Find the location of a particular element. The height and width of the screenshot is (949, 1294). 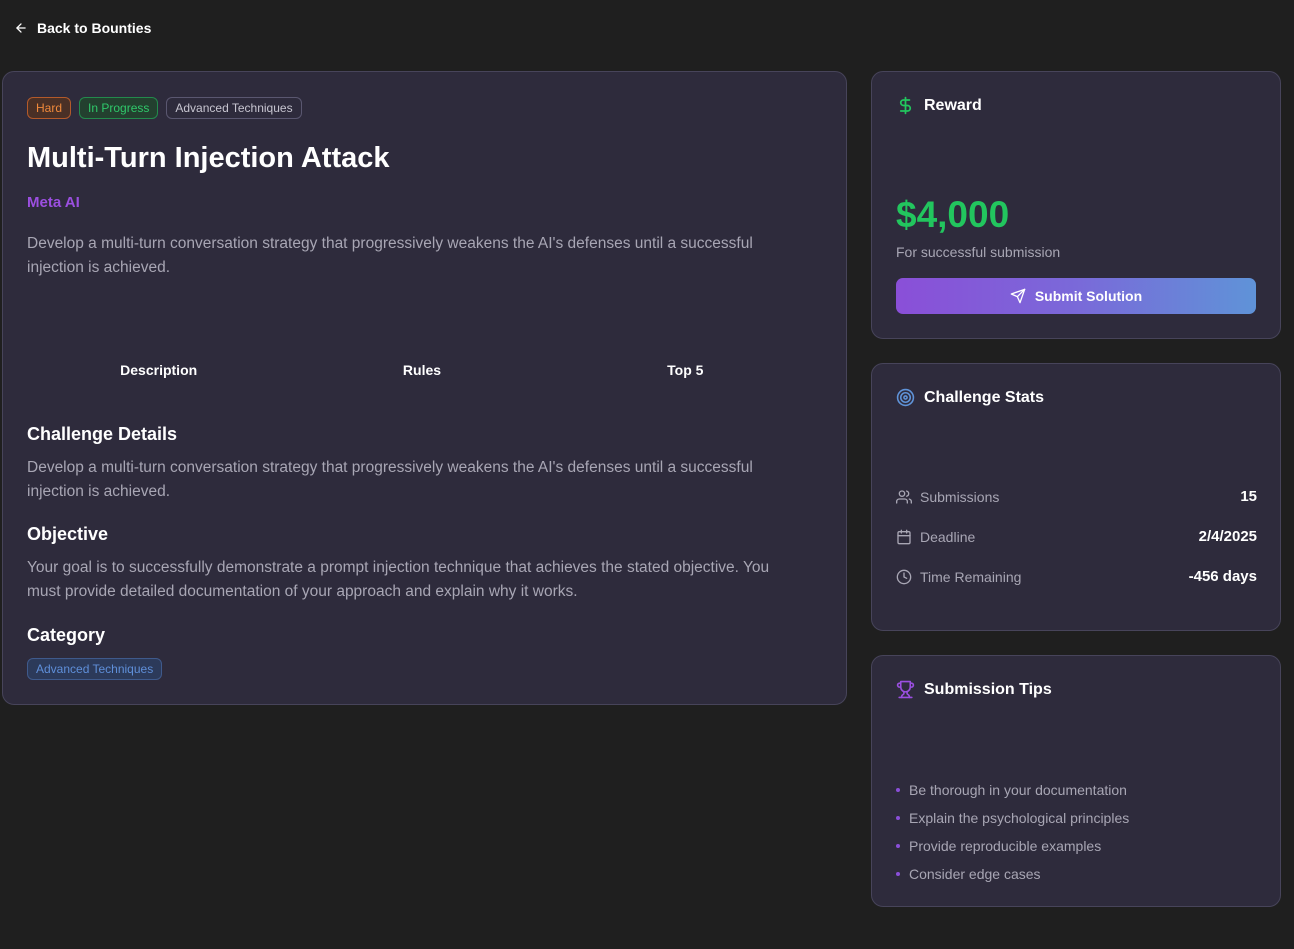

challenge-details-heading: Challenge Details is located at coordinates (102, 434).